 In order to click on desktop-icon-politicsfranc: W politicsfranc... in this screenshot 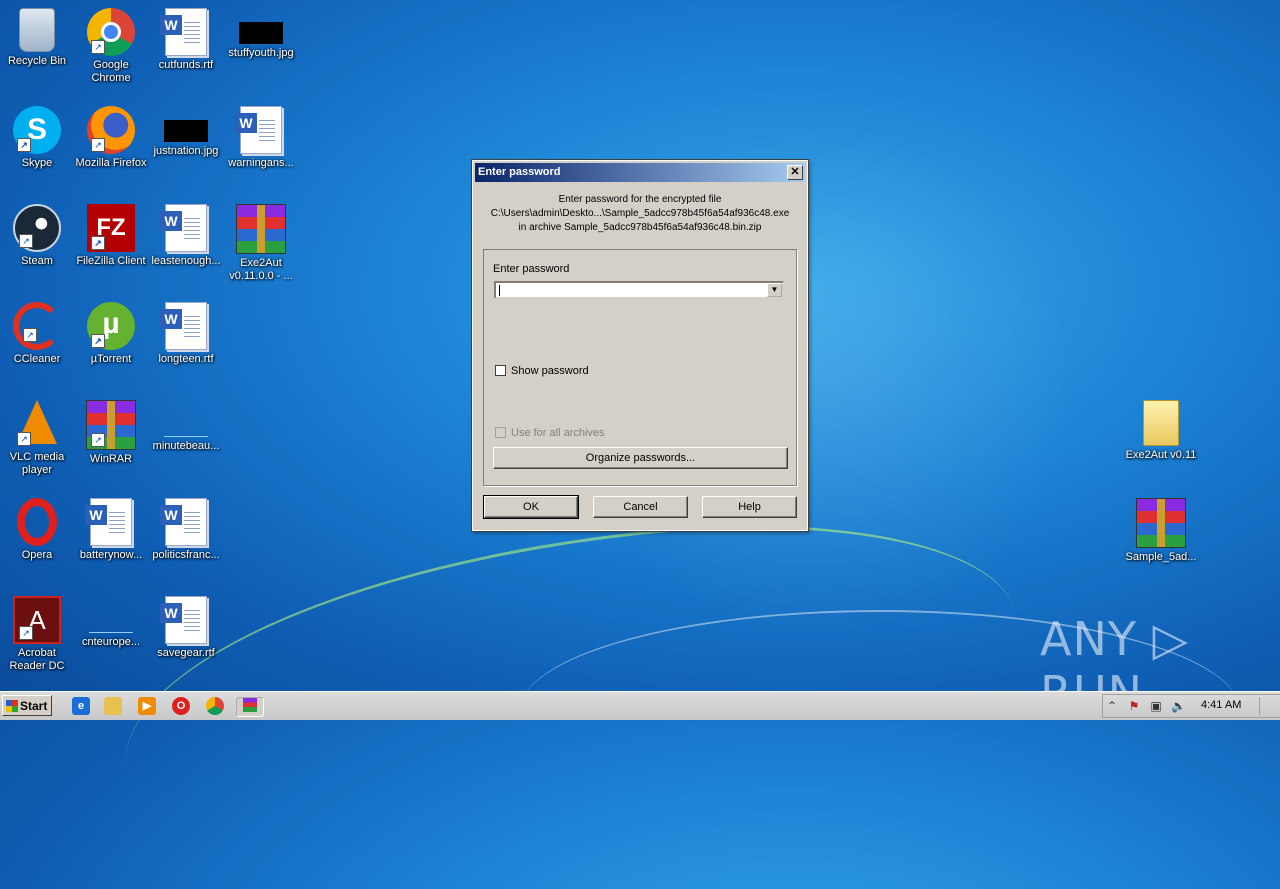, I will do `click(186, 530)`.